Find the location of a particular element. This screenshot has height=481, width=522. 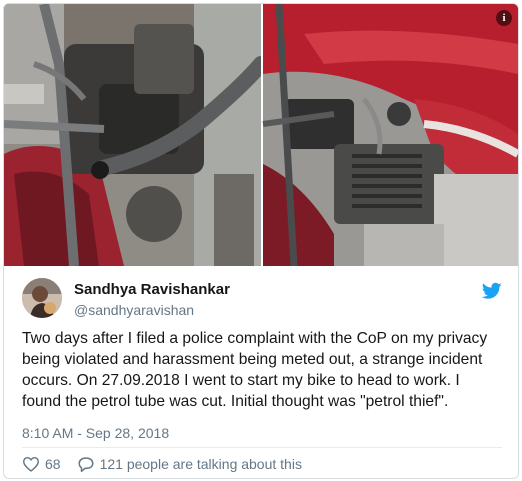

talking-link: 121 people are talking about this is located at coordinates (189, 464).